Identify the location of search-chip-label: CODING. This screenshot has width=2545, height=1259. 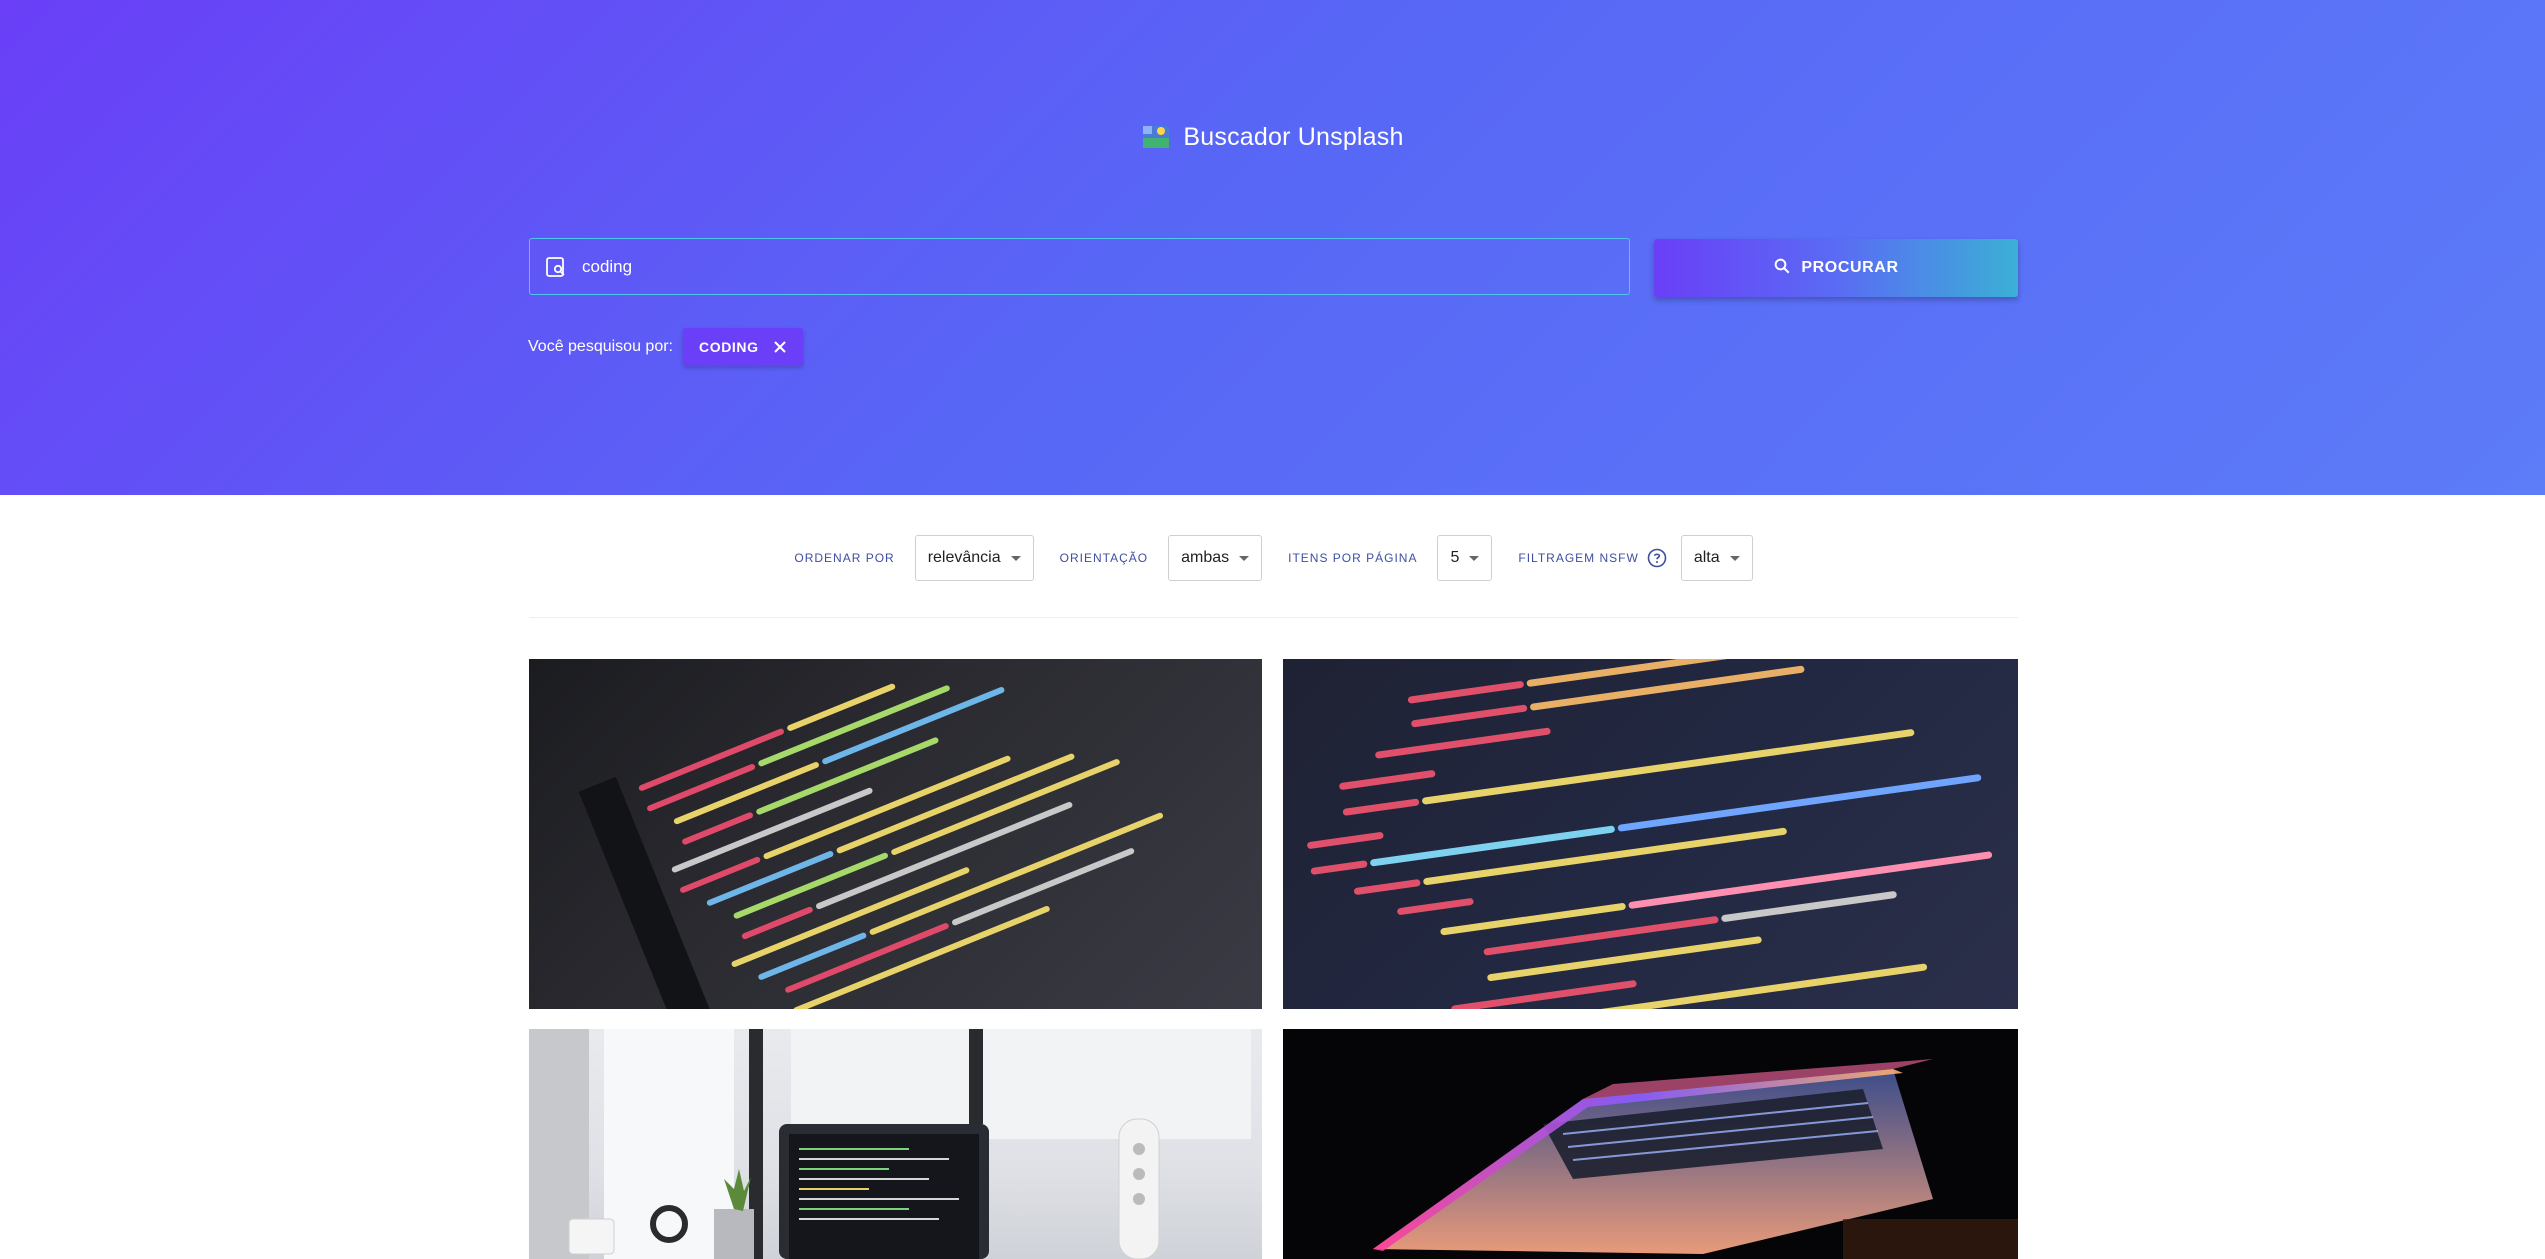
(729, 347).